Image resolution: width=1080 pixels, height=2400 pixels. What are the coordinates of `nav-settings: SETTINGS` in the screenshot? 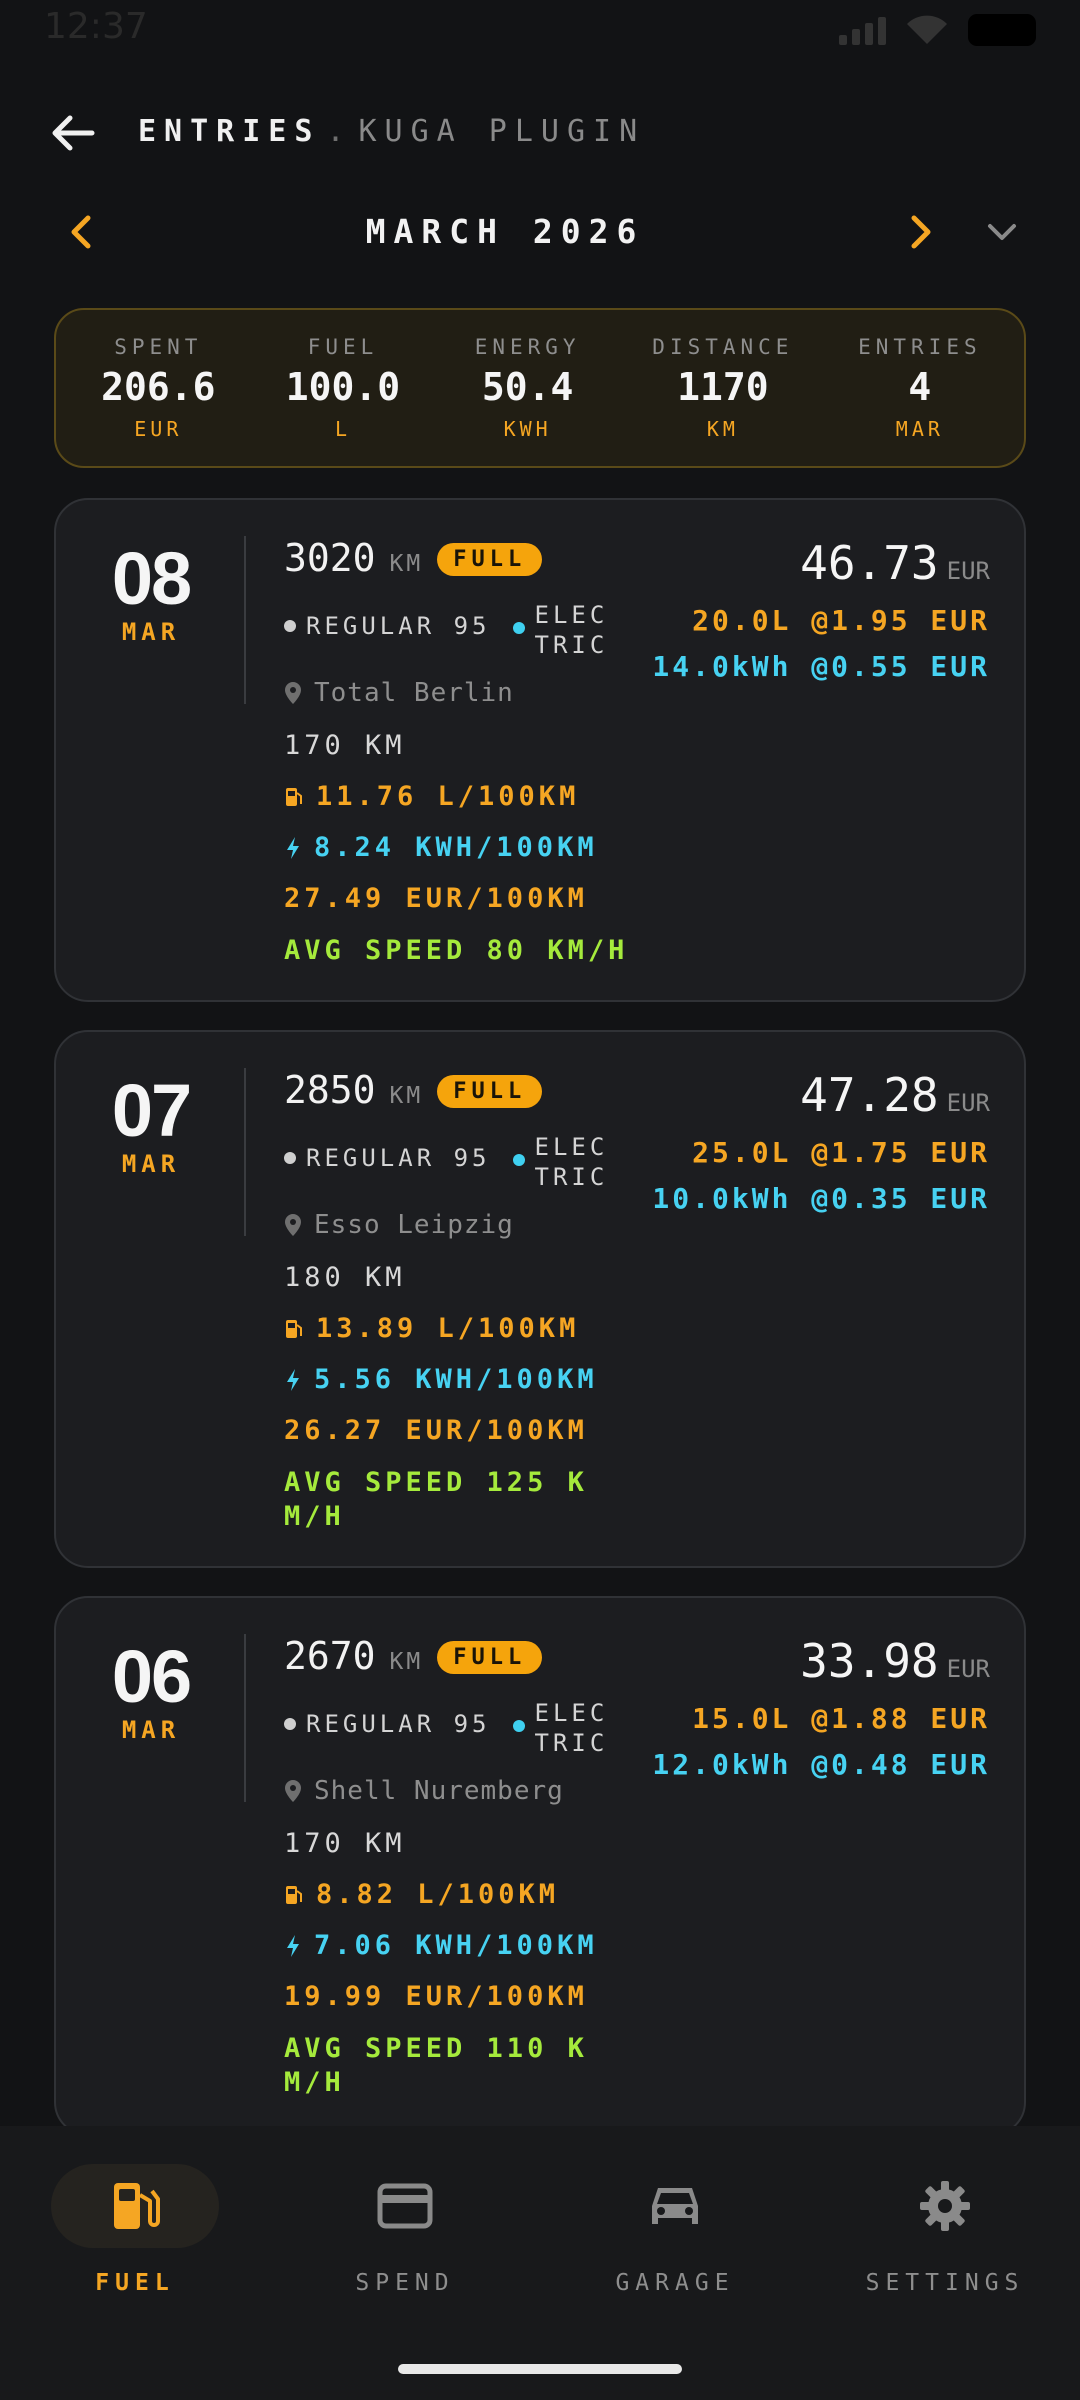 It's located at (945, 2230).